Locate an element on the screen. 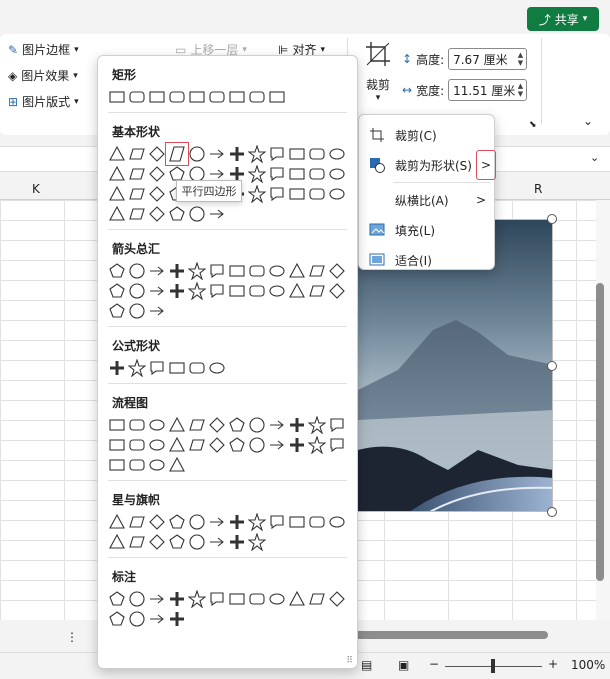 Image resolution: width=610 pixels, height=679 pixels. column-r: R is located at coordinates (538, 189).